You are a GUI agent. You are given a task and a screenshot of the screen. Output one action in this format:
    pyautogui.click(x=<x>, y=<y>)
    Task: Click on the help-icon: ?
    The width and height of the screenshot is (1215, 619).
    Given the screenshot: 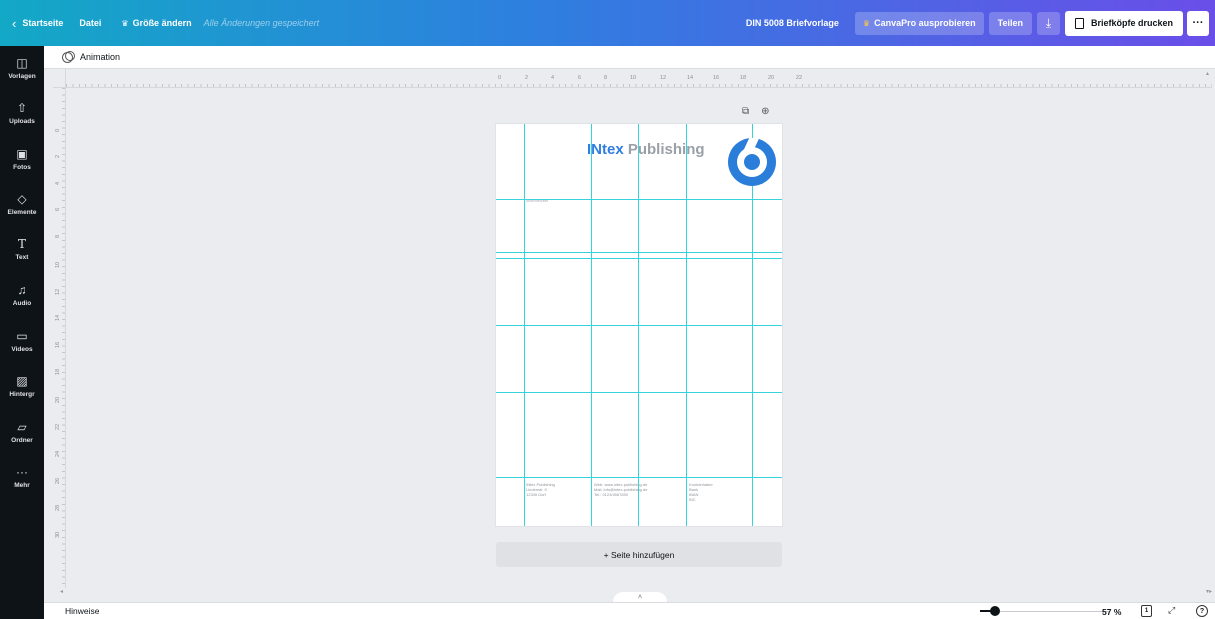 What is the action you would take?
    pyautogui.click(x=1202, y=611)
    